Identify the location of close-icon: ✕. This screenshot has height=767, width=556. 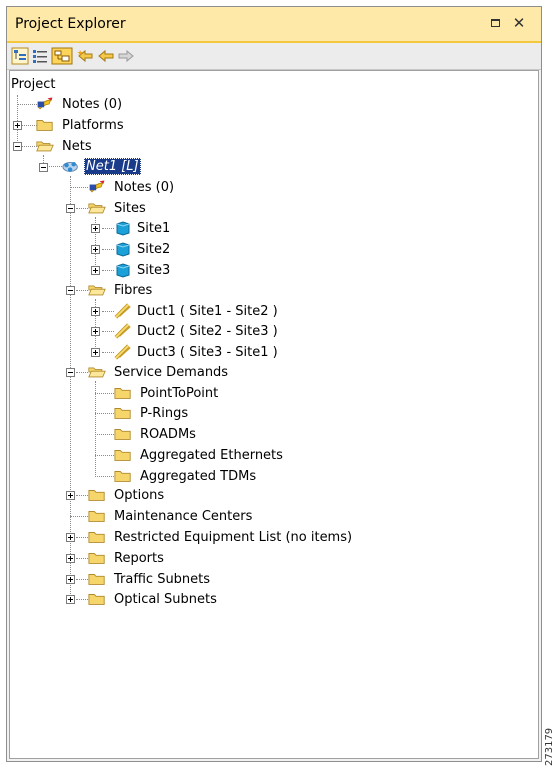
(519, 23).